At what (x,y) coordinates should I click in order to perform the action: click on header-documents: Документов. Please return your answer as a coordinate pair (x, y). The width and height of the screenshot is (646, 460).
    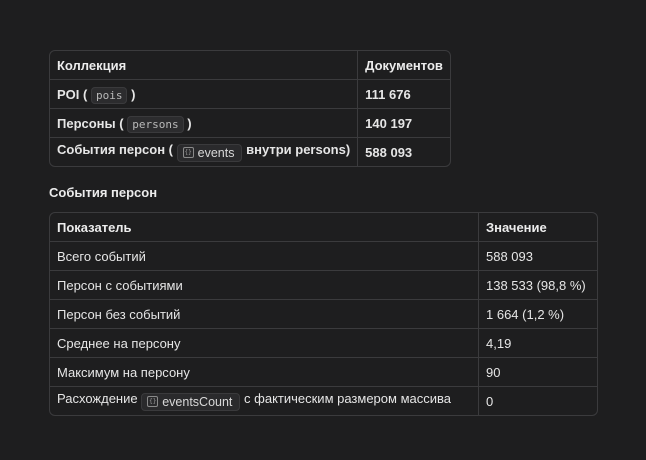
    Looking at the image, I should click on (404, 65).